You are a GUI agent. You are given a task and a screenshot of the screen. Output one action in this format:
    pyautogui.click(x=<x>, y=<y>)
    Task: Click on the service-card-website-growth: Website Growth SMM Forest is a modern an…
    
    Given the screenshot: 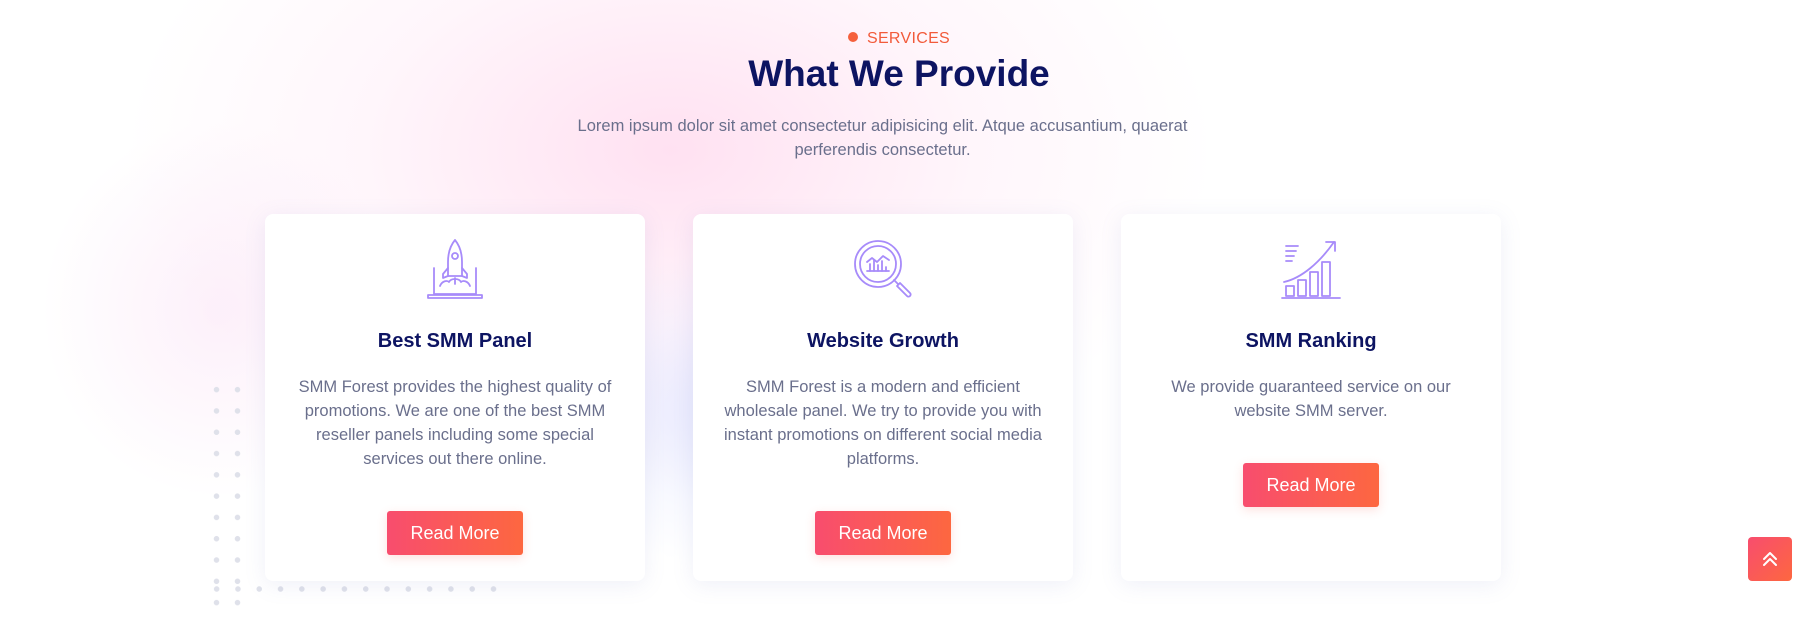 What is the action you would take?
    pyautogui.click(x=883, y=397)
    